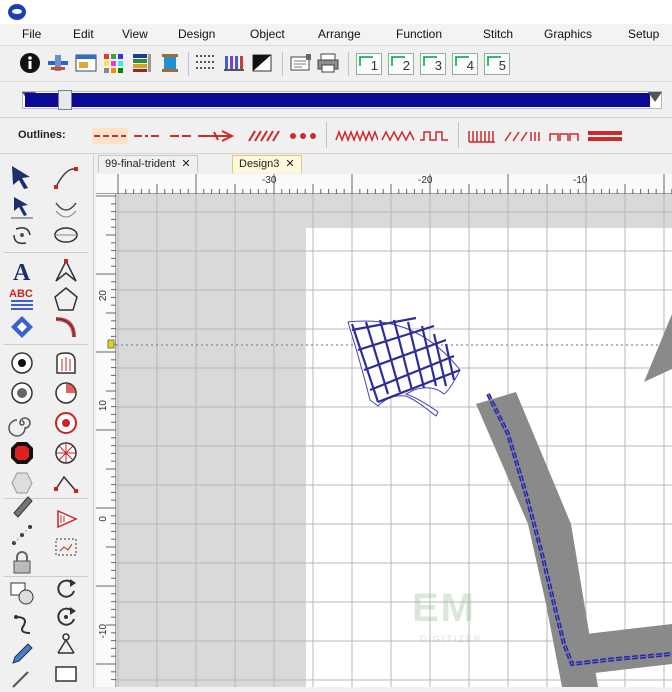  What do you see at coordinates (22, 593) in the screenshot?
I see `layers-icon` at bounding box center [22, 593].